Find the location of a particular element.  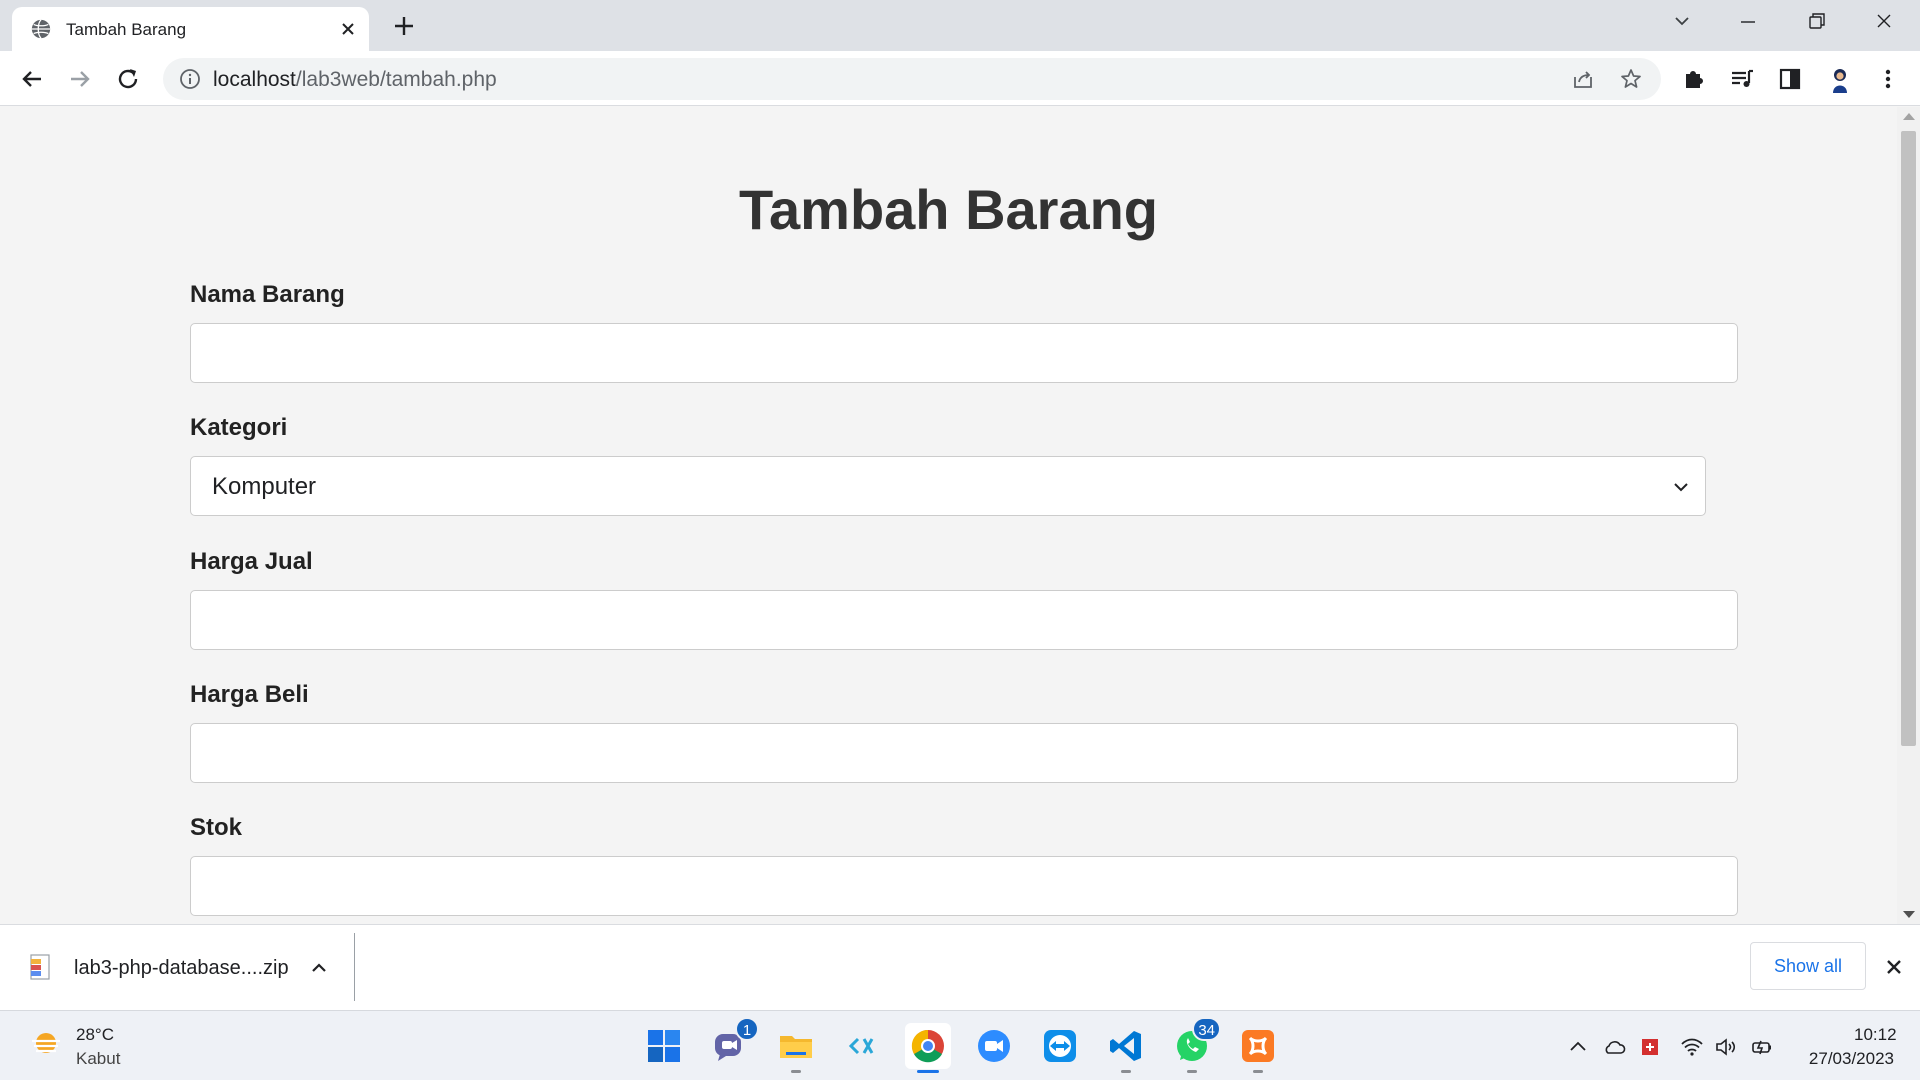

share-icon is located at coordinates (1583, 79).